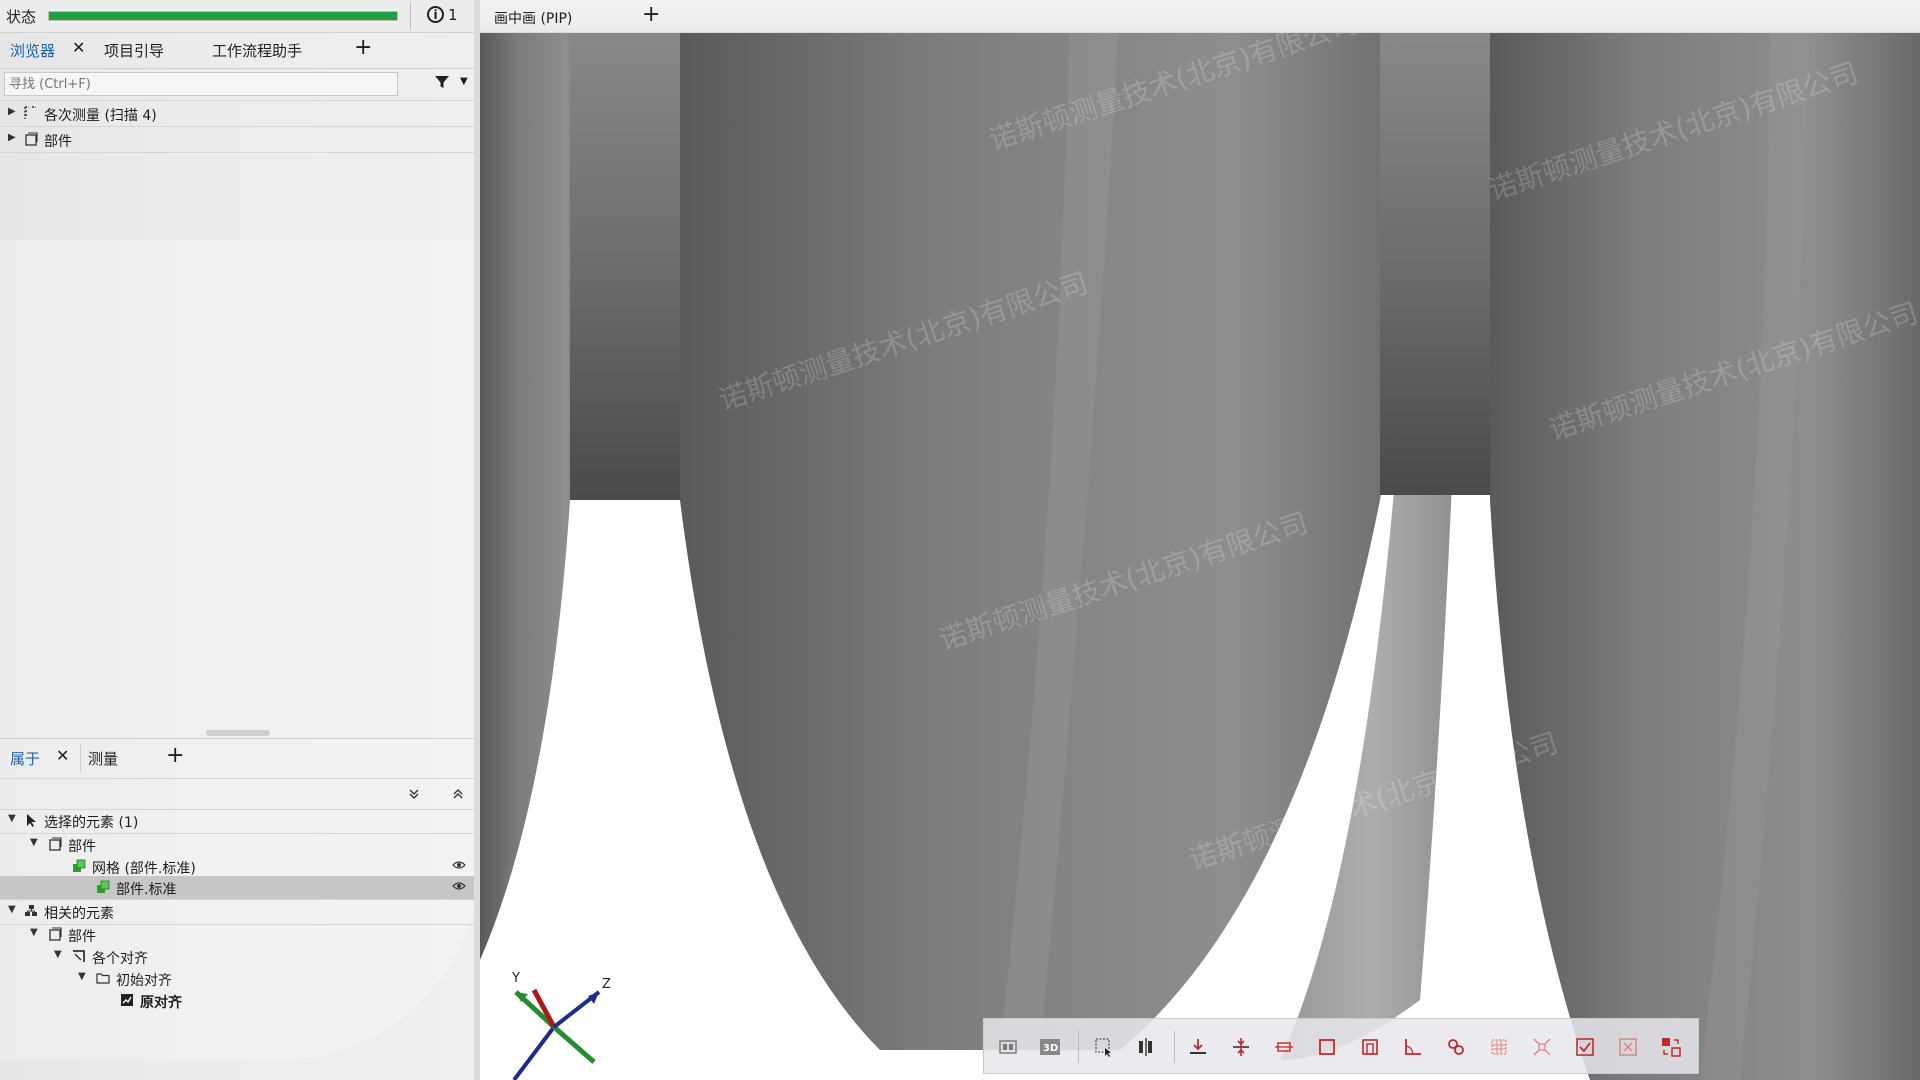 The height and width of the screenshot is (1080, 1920). Describe the element at coordinates (103, 978) in the screenshot. I see `folder-icon` at that location.